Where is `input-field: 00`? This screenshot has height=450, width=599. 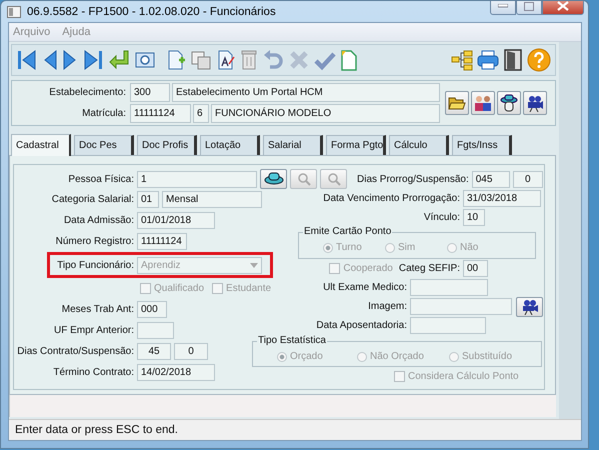 input-field: 00 is located at coordinates (475, 268).